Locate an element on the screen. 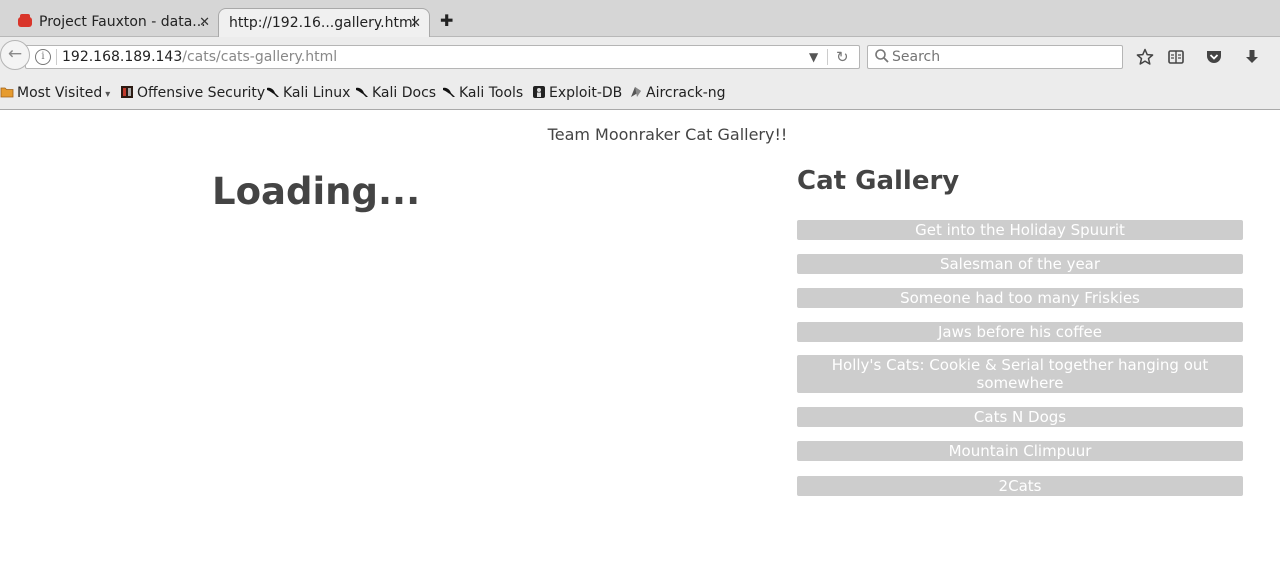  back-button: ← is located at coordinates (15, 55).